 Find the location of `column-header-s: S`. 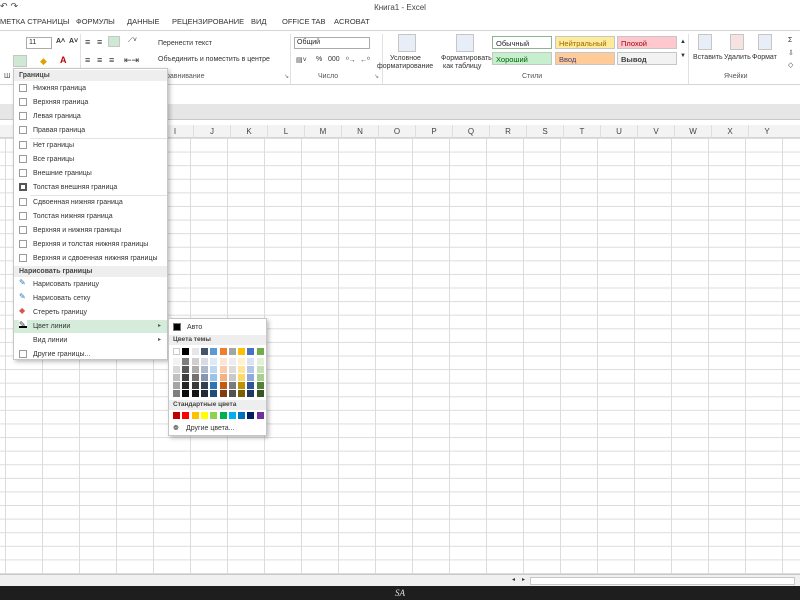

column-header-s: S is located at coordinates (544, 131).